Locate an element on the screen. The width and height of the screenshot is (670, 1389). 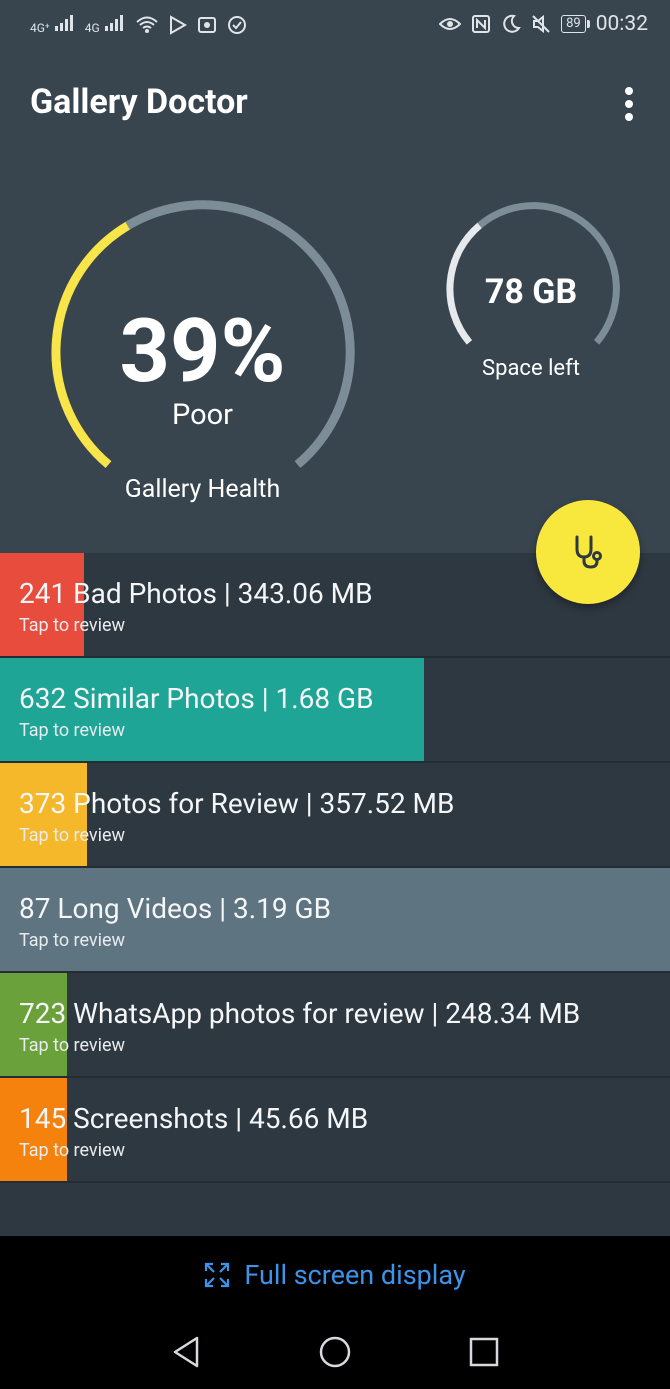
health-status: Poor is located at coordinates (202, 415).